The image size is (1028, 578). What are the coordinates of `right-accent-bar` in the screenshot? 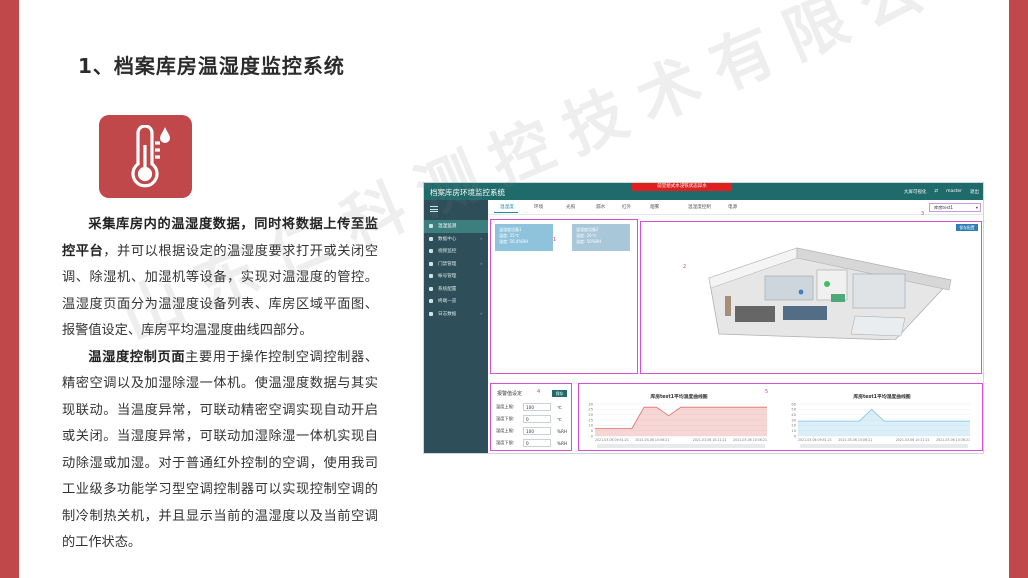 It's located at (1018, 289).